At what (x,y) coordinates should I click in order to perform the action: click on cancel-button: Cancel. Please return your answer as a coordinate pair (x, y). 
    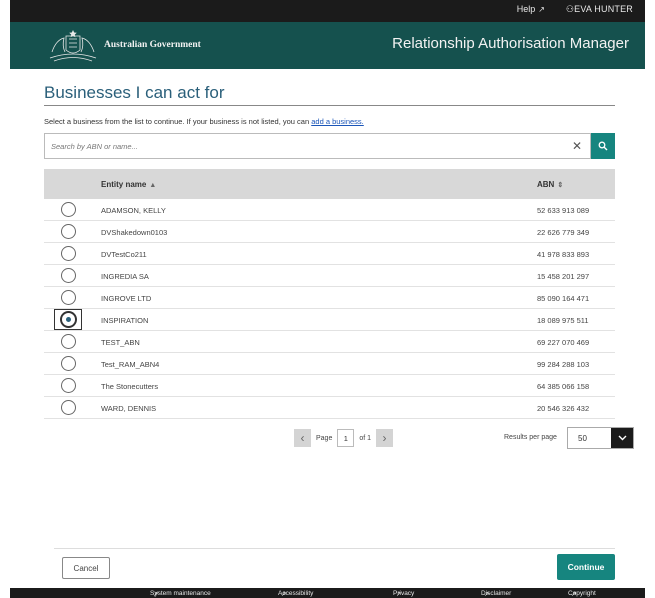
    Looking at the image, I should click on (86, 568).